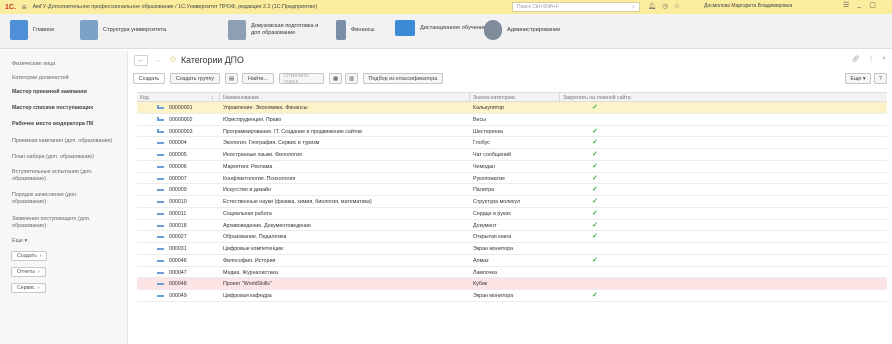 This screenshot has height=344, width=892. Describe the element at coordinates (884, 59) in the screenshot. I see `close-icon: ×` at that location.